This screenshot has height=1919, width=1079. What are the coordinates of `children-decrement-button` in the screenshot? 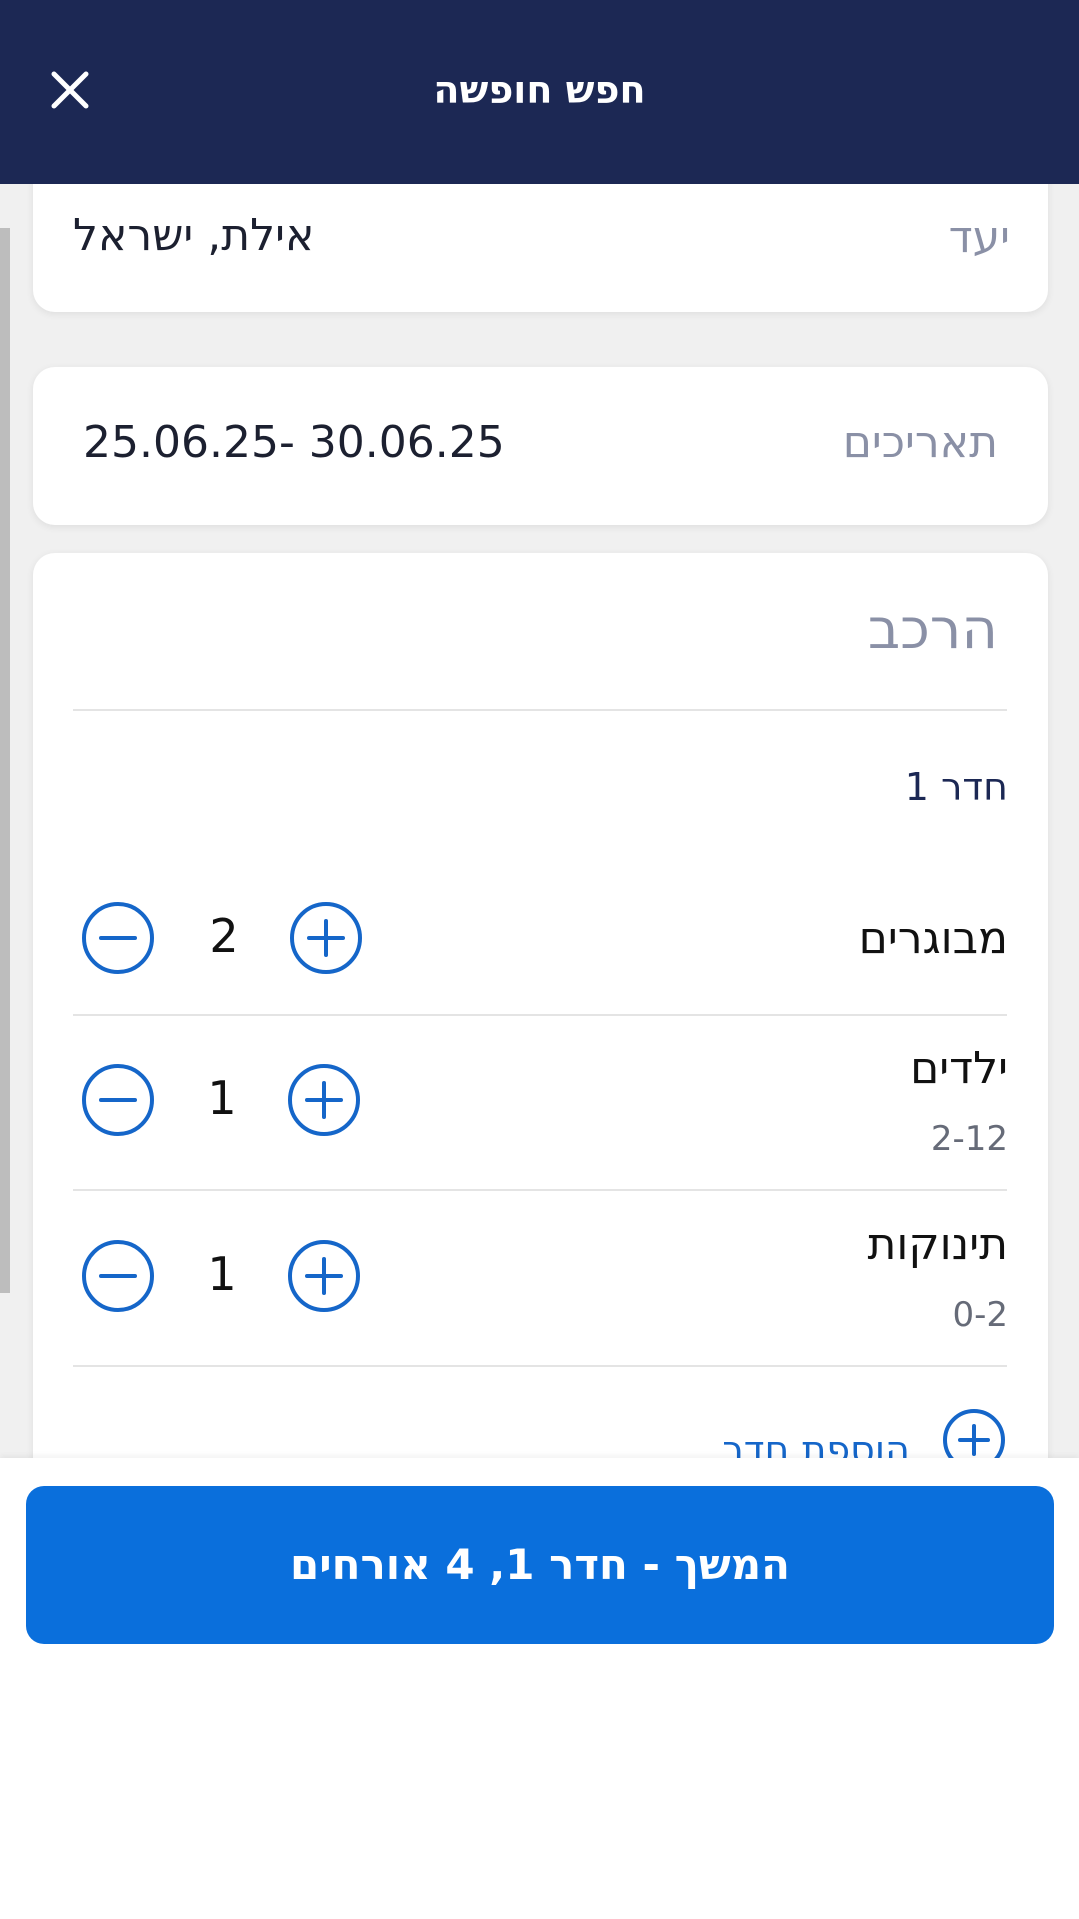 It's located at (118, 1100).